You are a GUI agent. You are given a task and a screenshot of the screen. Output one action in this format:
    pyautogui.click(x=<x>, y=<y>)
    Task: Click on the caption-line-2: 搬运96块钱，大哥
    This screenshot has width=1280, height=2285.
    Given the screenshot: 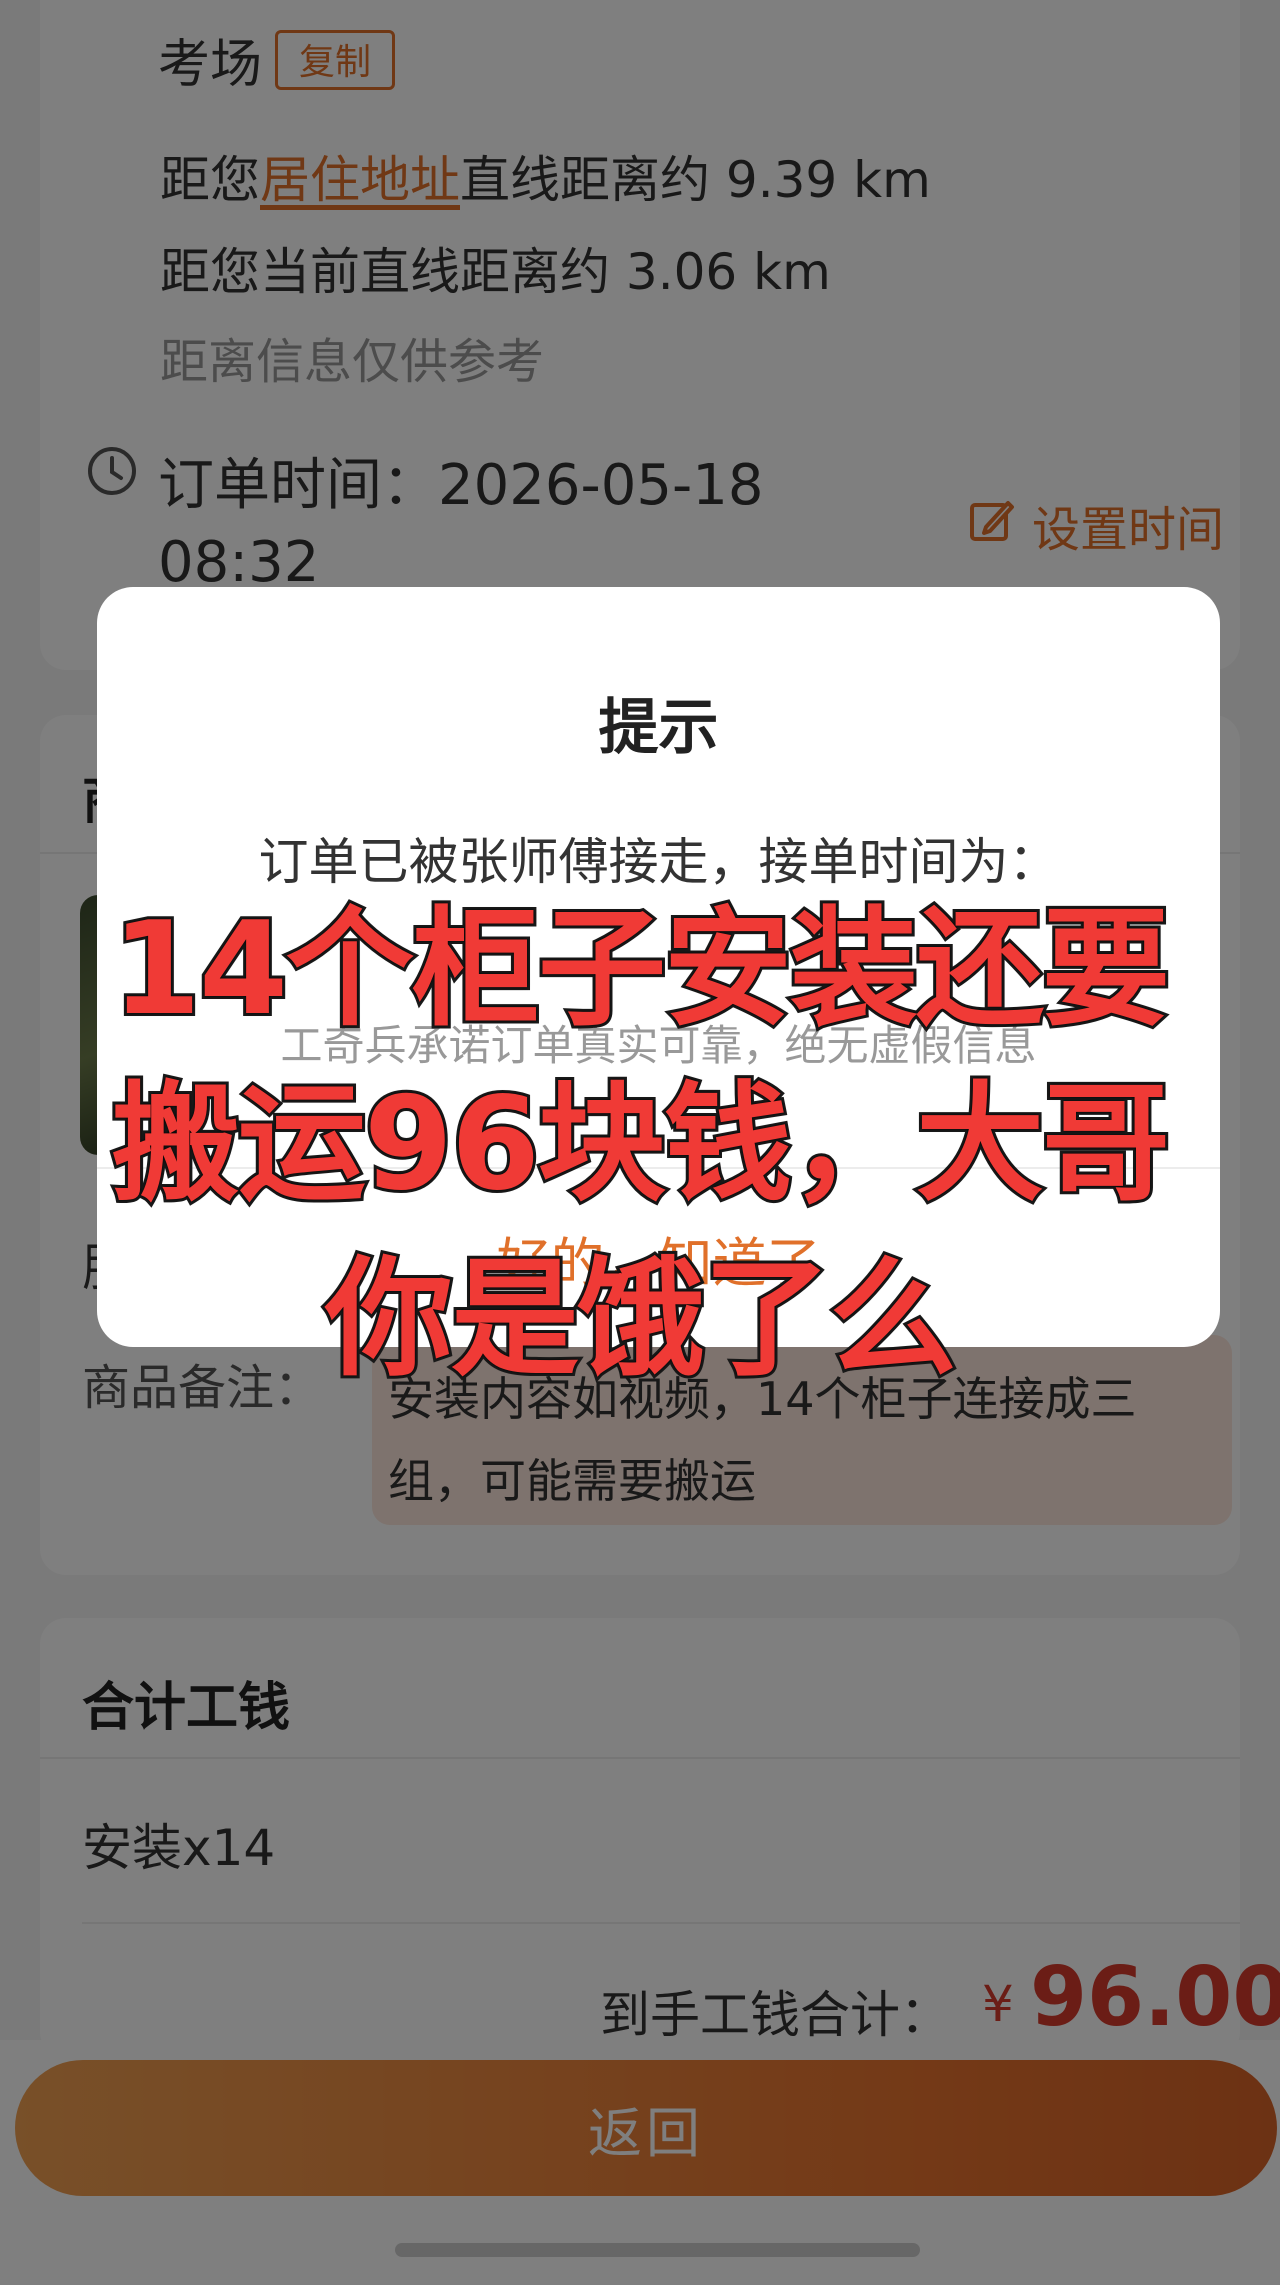 What is the action you would take?
    pyautogui.click(x=641, y=1144)
    